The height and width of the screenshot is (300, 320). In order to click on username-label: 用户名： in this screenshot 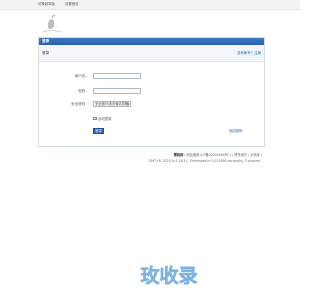, I will do `click(81, 76)`.